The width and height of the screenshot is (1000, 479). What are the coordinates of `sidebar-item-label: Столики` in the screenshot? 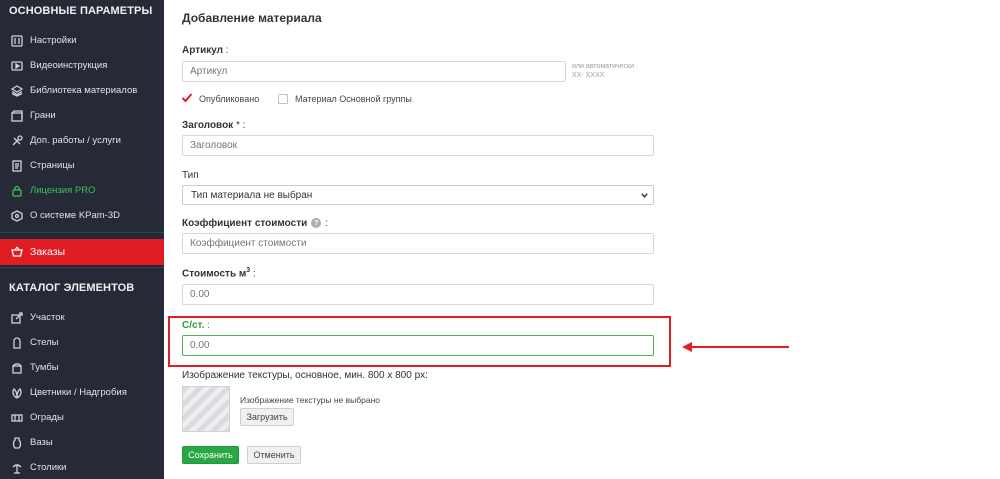 It's located at (48, 467).